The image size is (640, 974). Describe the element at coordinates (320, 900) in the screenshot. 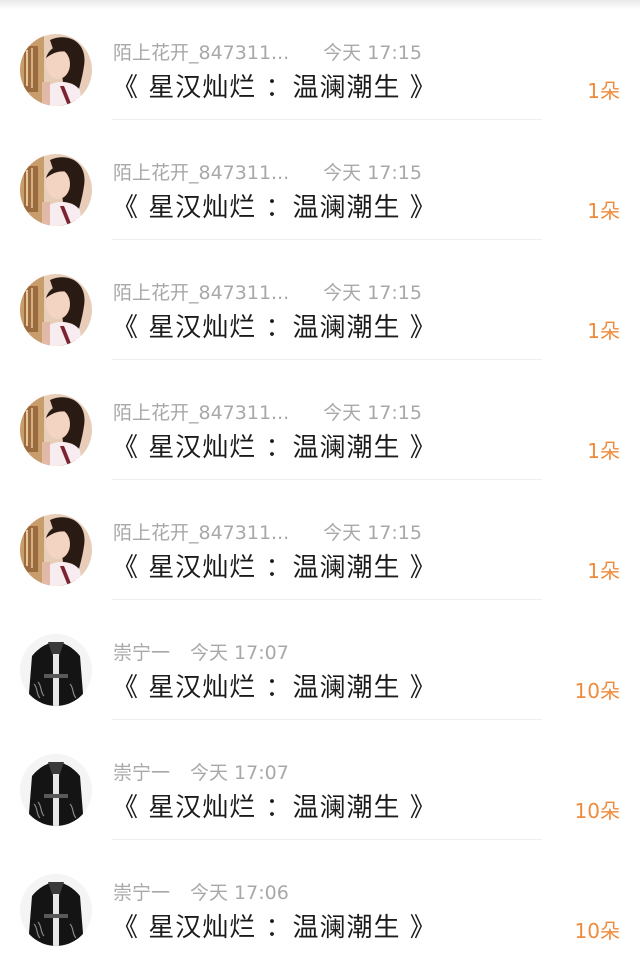

I see `gift-row: 崇宁一 今天 17:06 《 星汉灿烂 ：温澜潮生 》 10朵` at that location.